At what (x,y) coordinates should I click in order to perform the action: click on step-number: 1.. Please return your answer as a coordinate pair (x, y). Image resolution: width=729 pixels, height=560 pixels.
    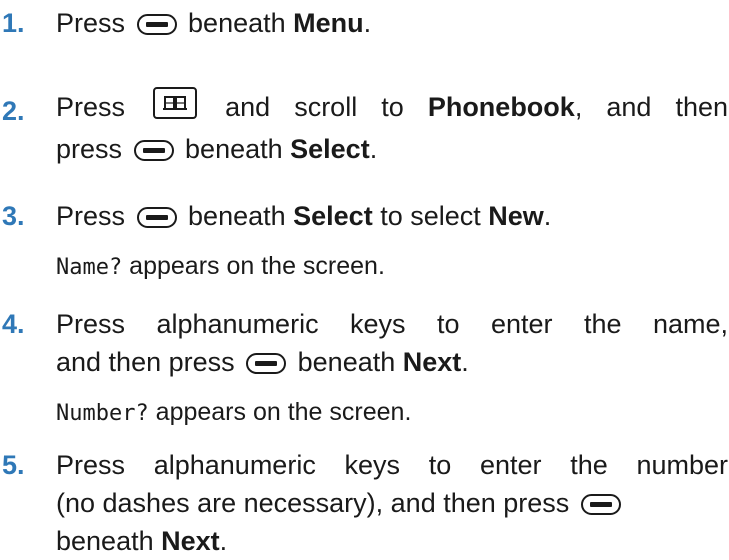
    Looking at the image, I should click on (13, 23).